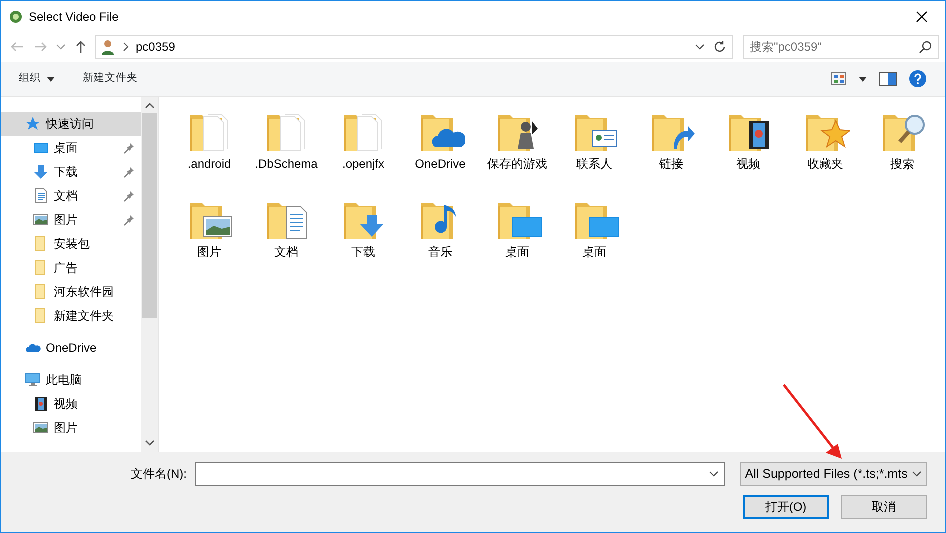 This screenshot has height=533, width=946. What do you see at coordinates (210, 252) in the screenshot?
I see `file-name: 图片` at bounding box center [210, 252].